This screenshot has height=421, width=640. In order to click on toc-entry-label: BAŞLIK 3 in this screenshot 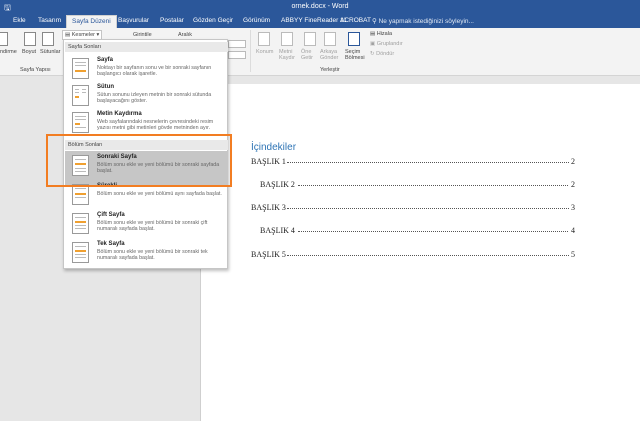, I will do `click(268, 207)`.